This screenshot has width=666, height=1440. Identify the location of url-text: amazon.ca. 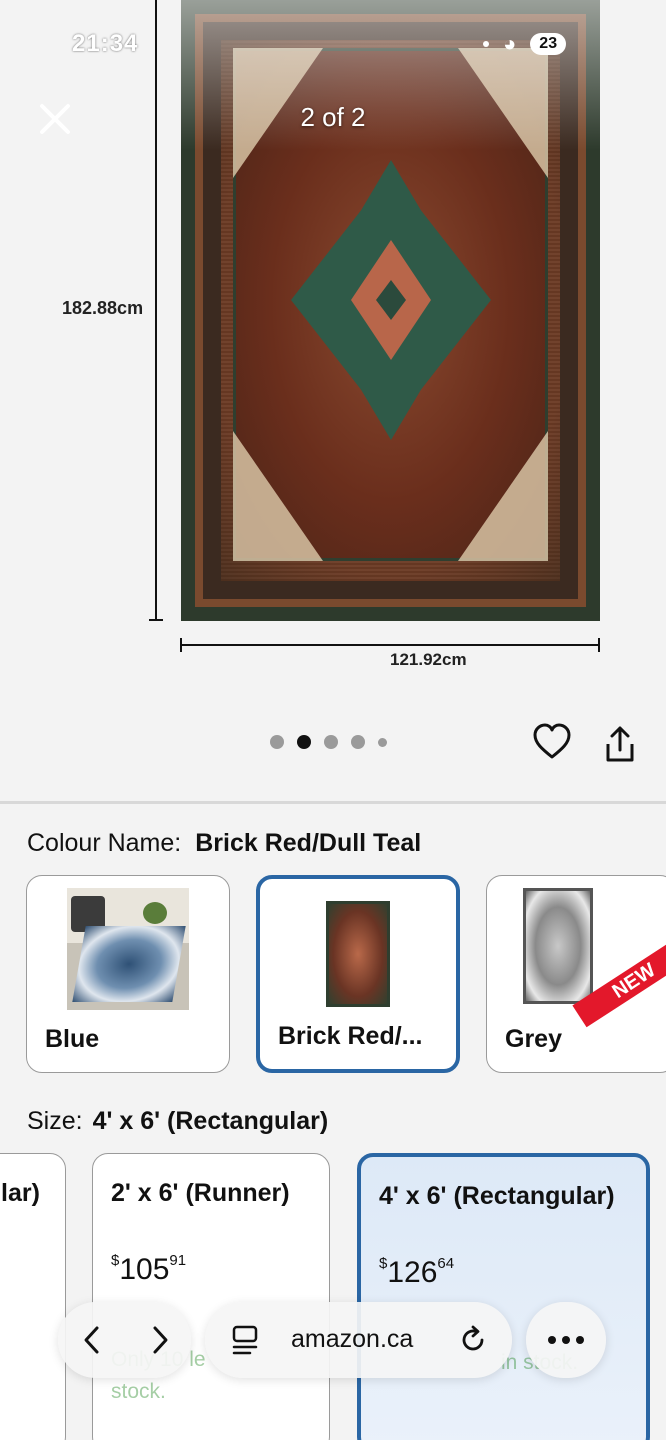
(352, 1339).